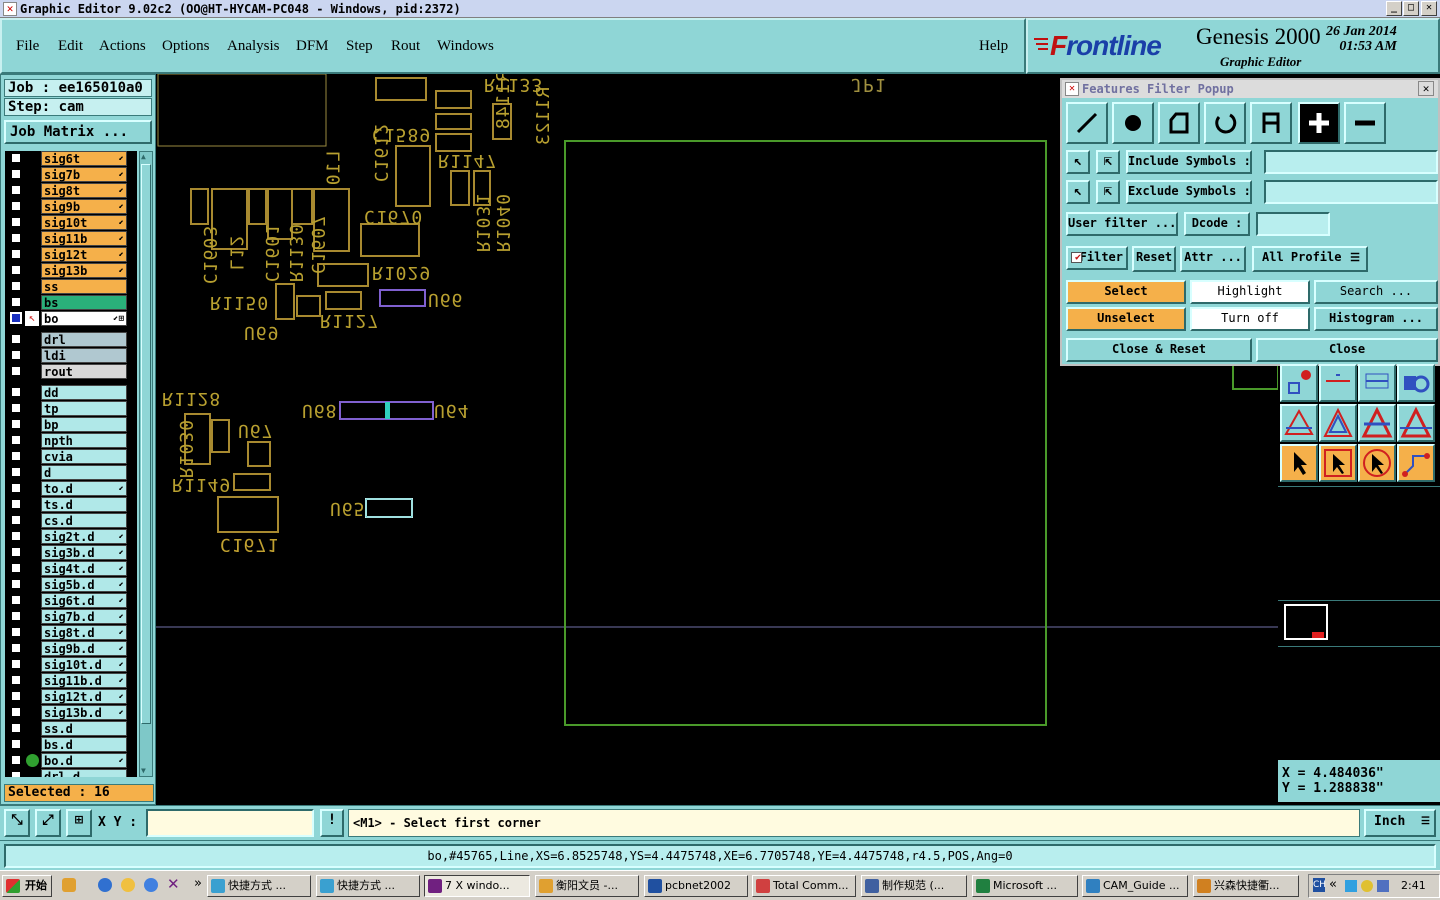  I want to click on layer-name: sig9b.d ⬋, so click(84, 648).